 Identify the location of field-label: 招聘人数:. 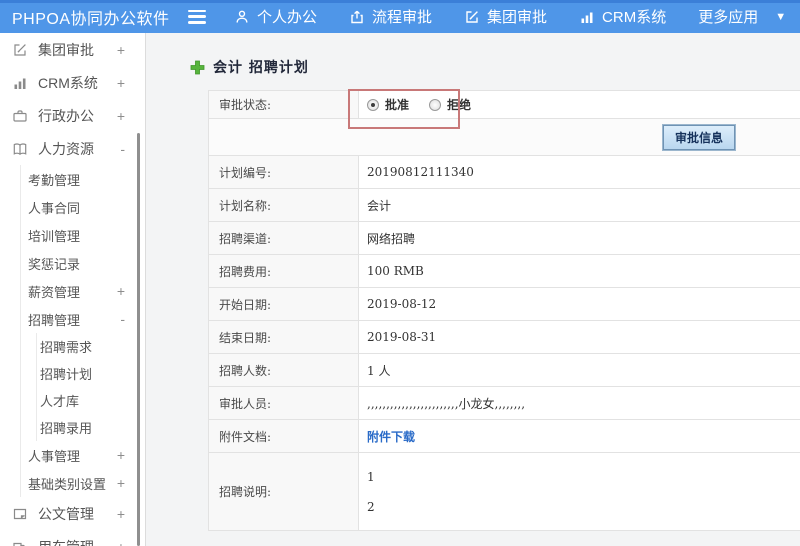
(283, 370).